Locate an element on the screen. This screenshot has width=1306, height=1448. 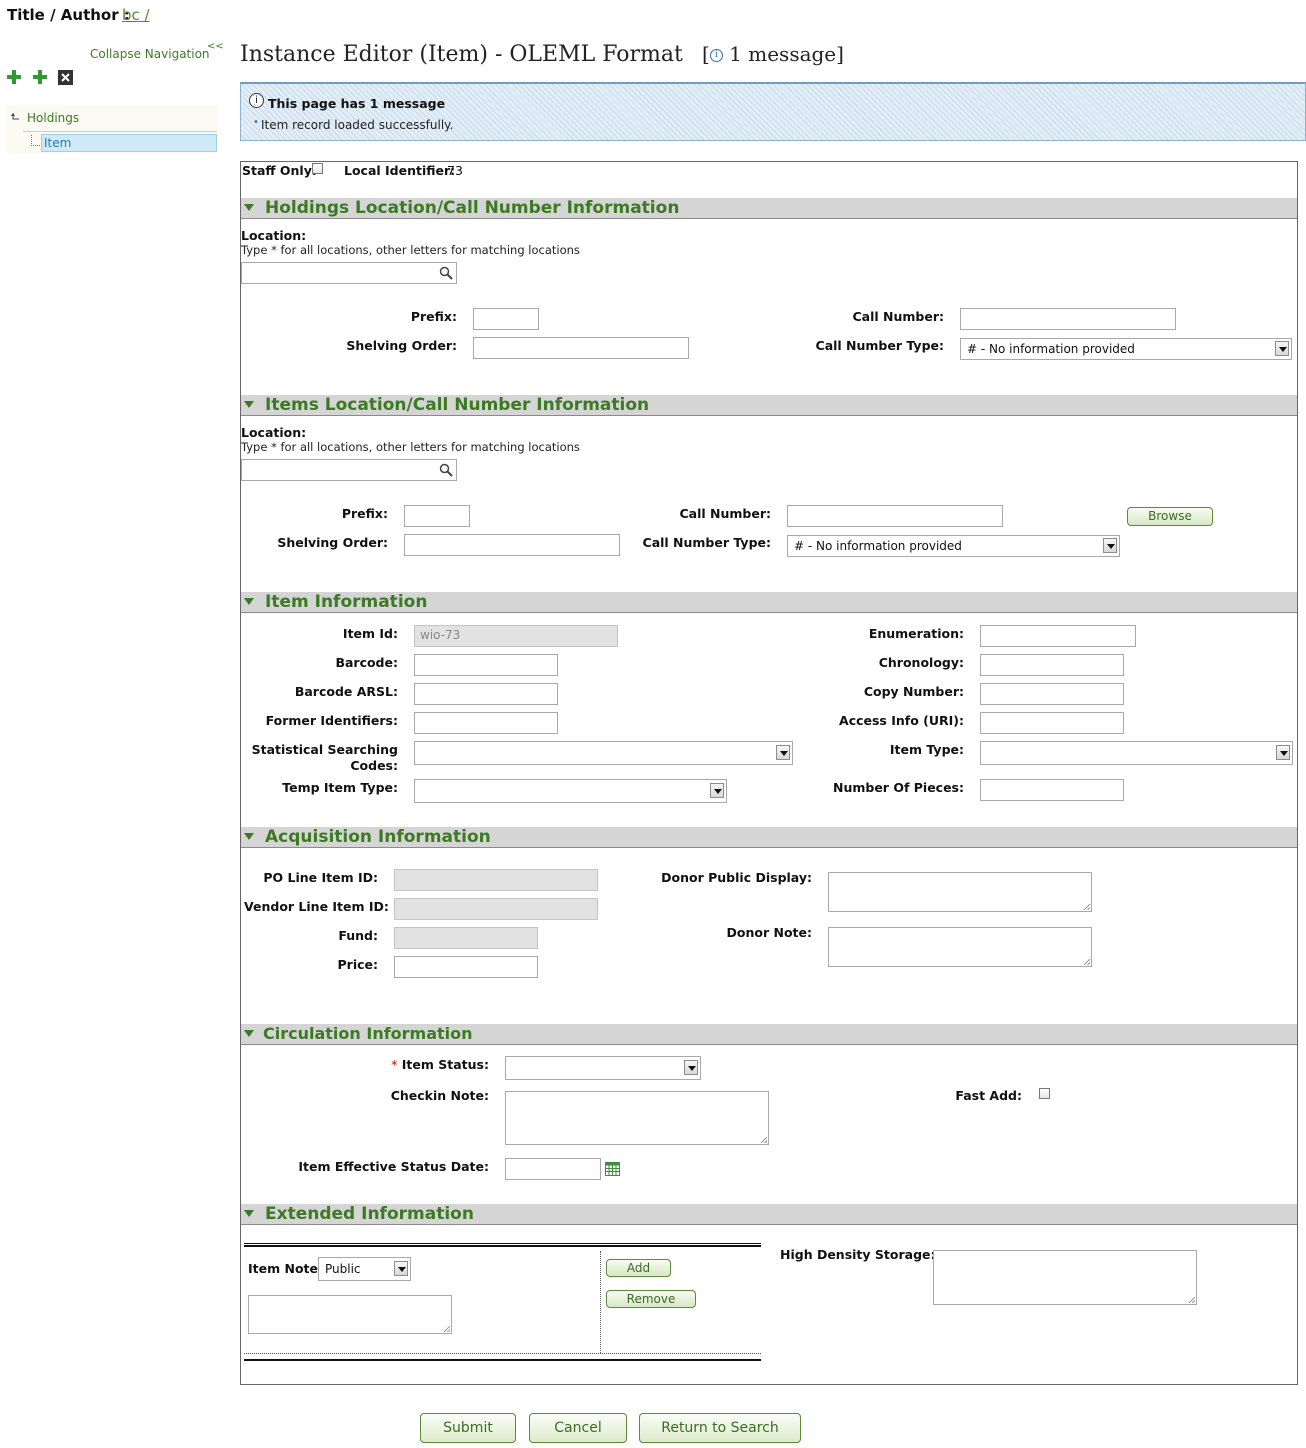
fund-input is located at coordinates (466, 938).